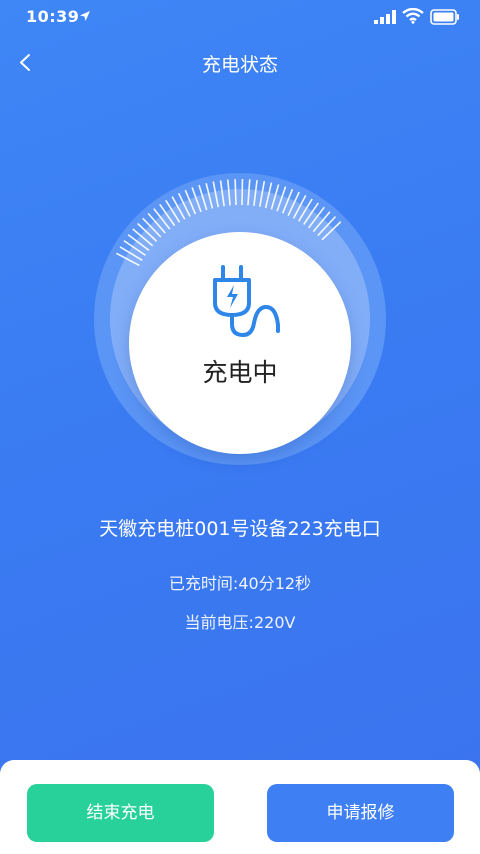 The height and width of the screenshot is (854, 480). What do you see at coordinates (444, 17) in the screenshot?
I see `battery-icon` at bounding box center [444, 17].